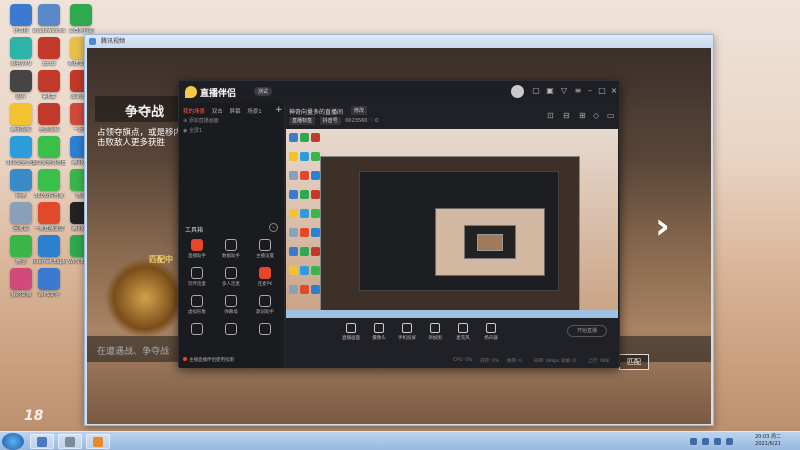  Describe the element at coordinates (13, 441) in the screenshot. I see `start-button` at that location.